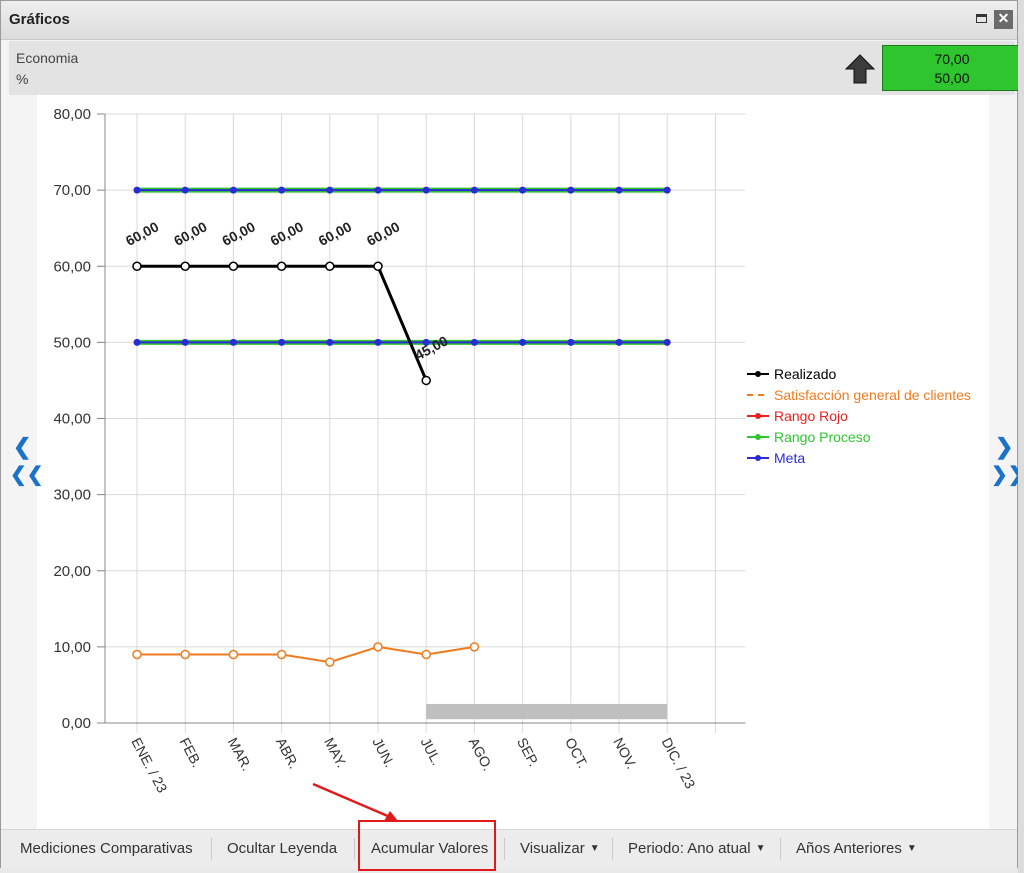 Image resolution: width=1024 pixels, height=873 pixels. Describe the element at coordinates (689, 848) in the screenshot. I see `period-label: Periodo: Ano atual` at that location.